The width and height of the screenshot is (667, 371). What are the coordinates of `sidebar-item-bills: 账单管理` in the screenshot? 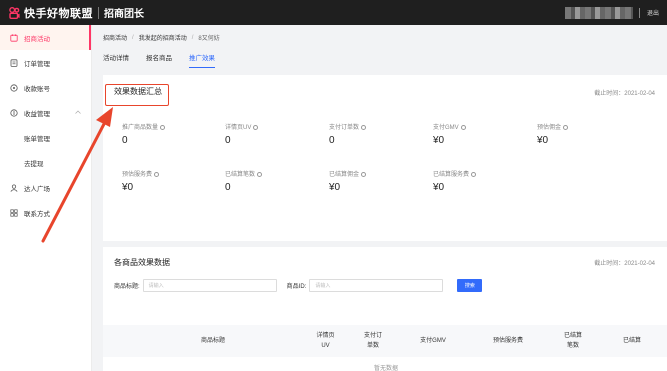 It's located at (45, 137).